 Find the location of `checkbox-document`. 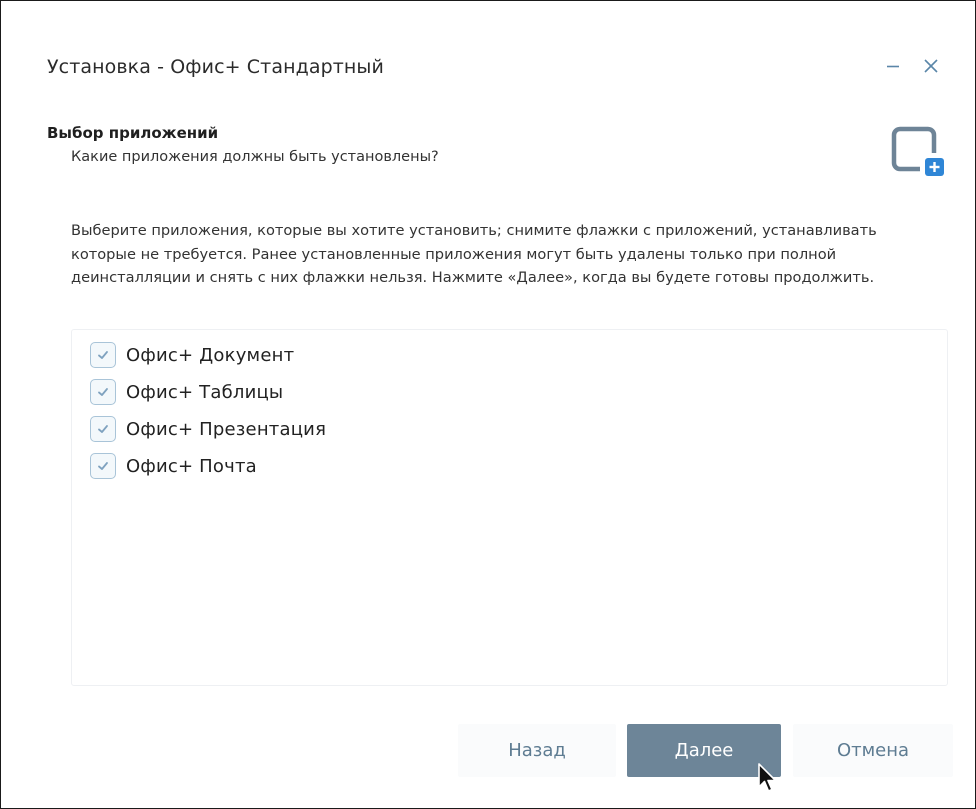

checkbox-document is located at coordinates (103, 355).